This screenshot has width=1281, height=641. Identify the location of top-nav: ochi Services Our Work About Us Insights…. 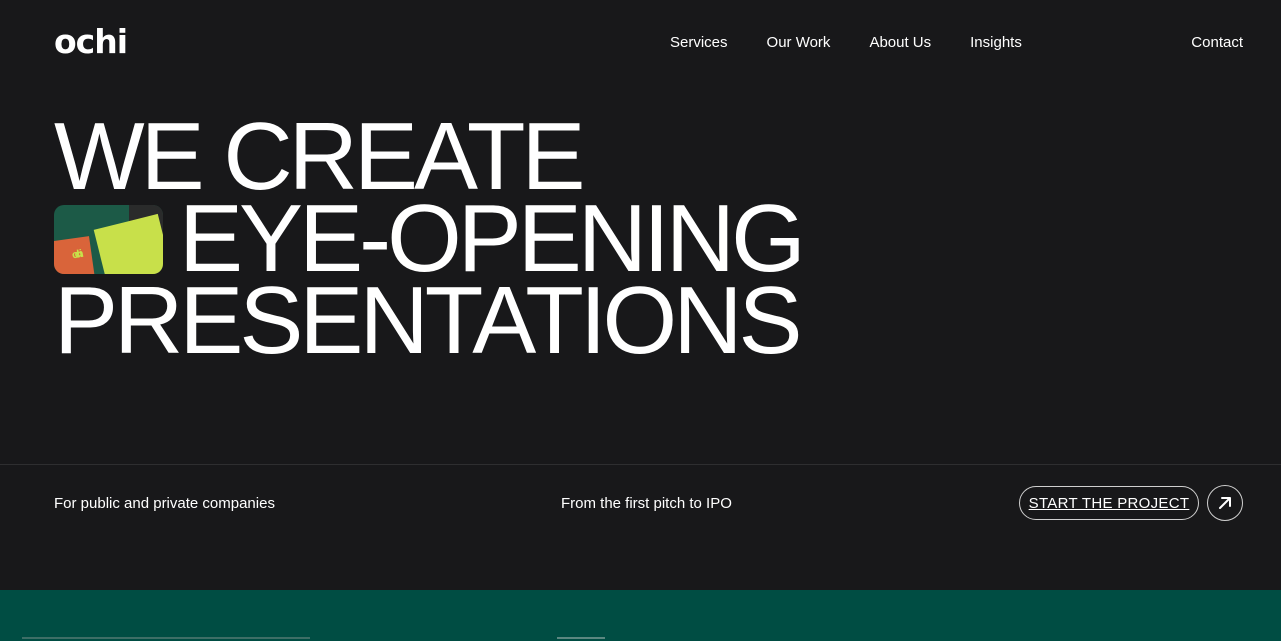
(640, 43).